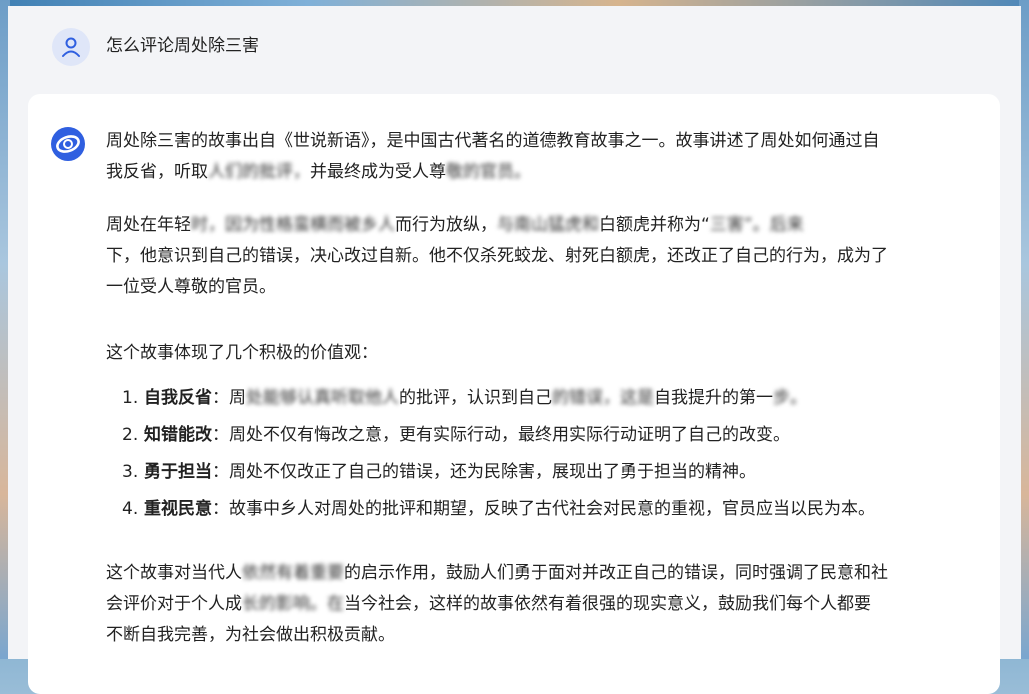 This screenshot has height=694, width=1029. I want to click on user-question-text: 怎么评论周处除三害, so click(182, 46).